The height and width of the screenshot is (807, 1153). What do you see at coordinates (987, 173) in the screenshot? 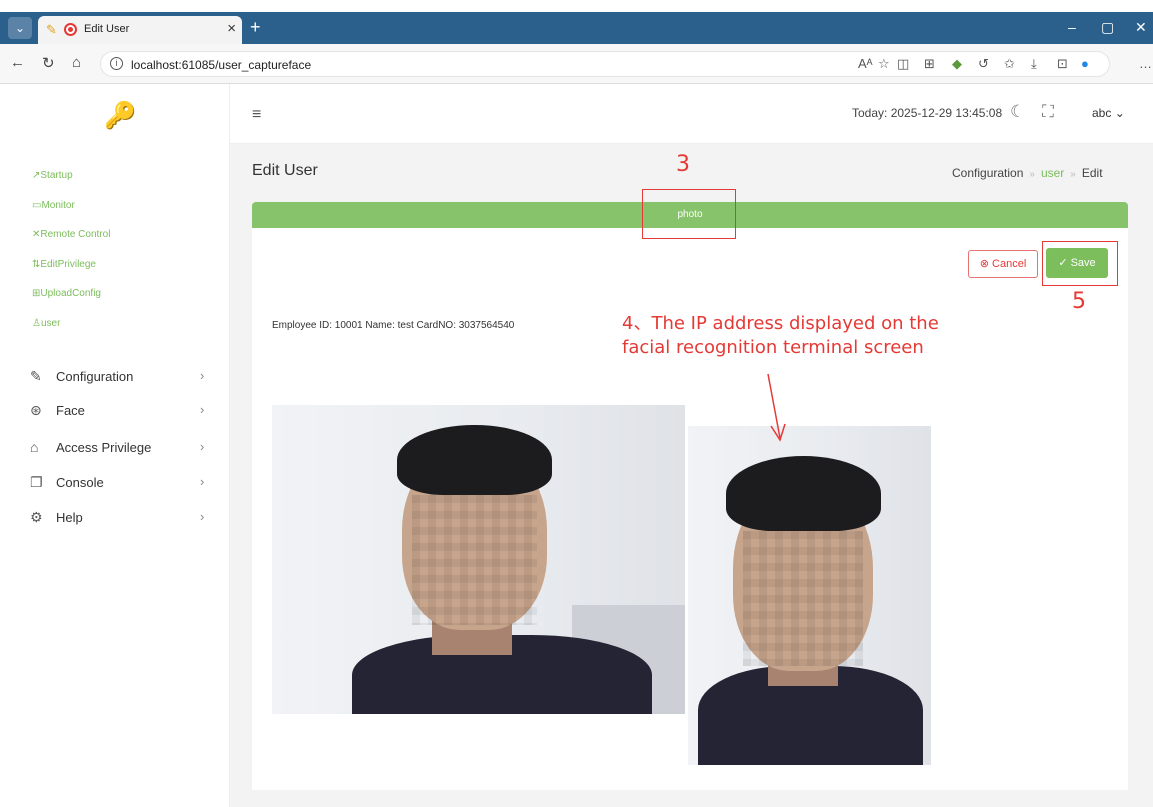
I see `breadcrumb-configuration: Configuration` at bounding box center [987, 173].